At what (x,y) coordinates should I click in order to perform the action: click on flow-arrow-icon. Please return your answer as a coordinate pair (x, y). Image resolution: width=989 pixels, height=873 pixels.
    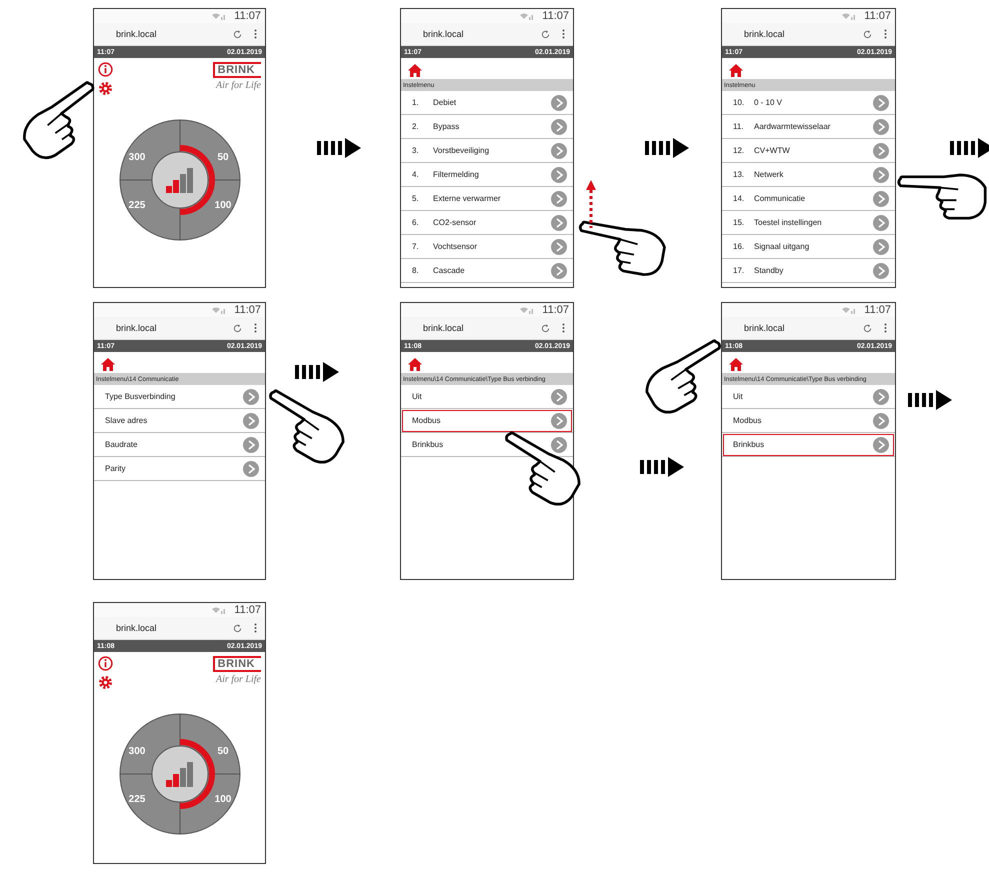
    Looking at the image, I should click on (969, 148).